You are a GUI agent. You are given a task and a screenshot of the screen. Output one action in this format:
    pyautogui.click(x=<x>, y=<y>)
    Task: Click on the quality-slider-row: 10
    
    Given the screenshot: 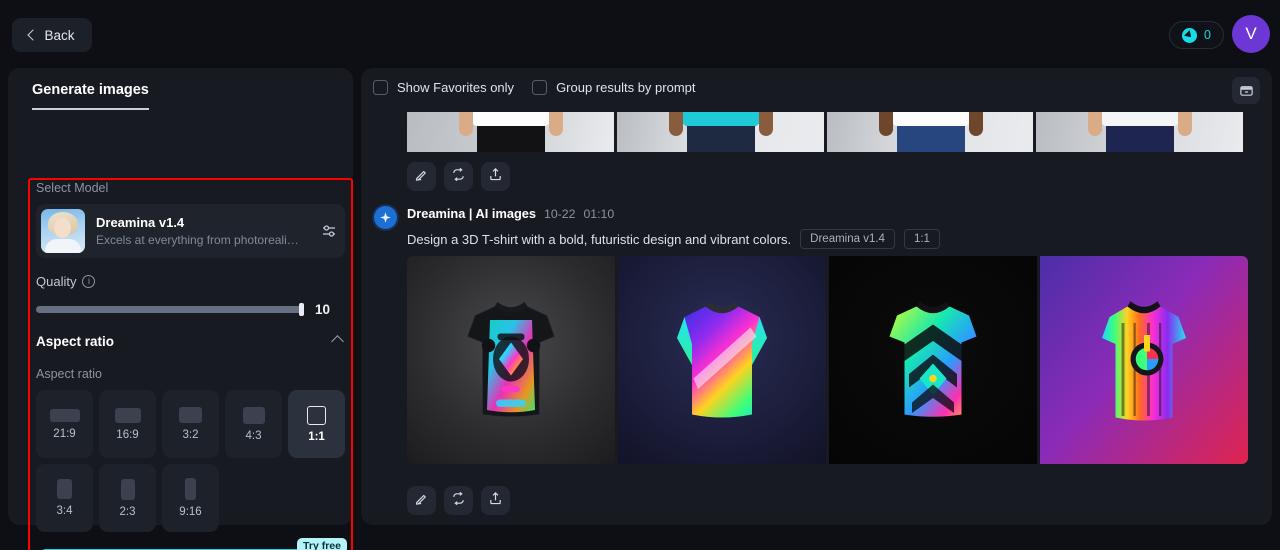 What is the action you would take?
    pyautogui.click(x=190, y=309)
    